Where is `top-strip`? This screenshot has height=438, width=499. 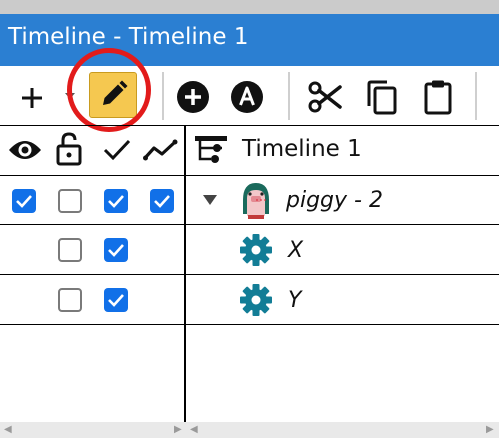 top-strip is located at coordinates (249, 7).